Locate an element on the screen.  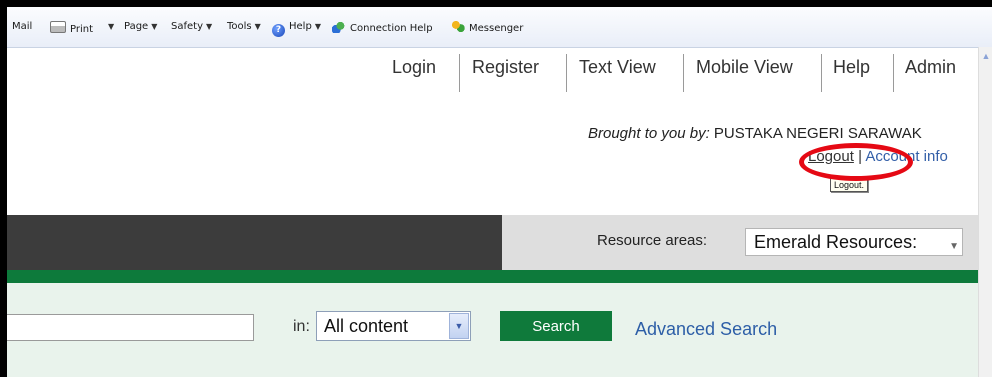
search-input is located at coordinates (130, 327).